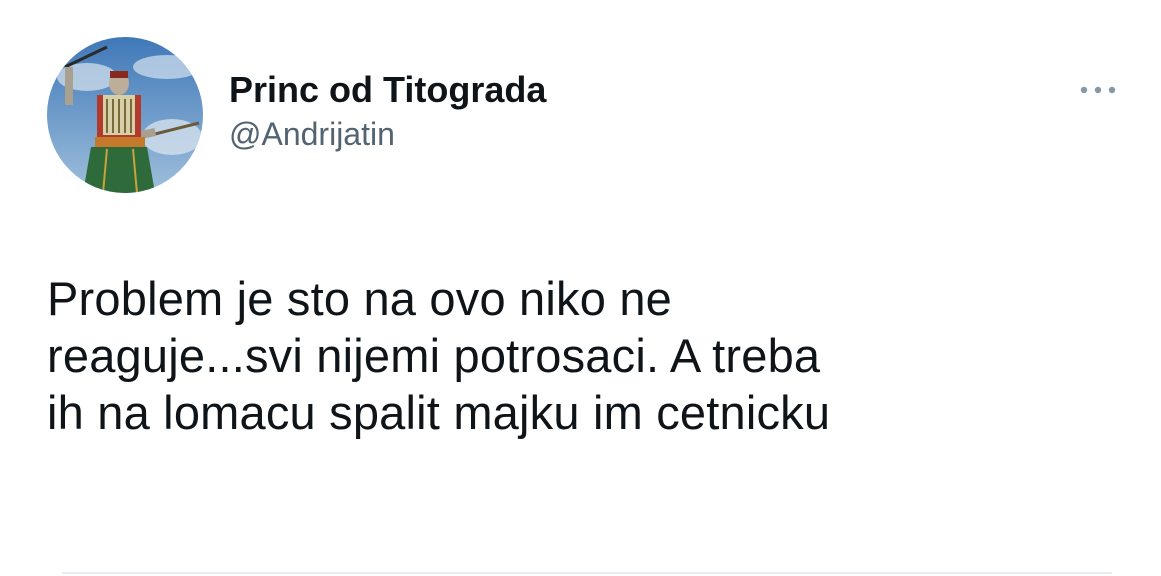 The image size is (1161, 576). I want to click on author-avatar, so click(125, 115).